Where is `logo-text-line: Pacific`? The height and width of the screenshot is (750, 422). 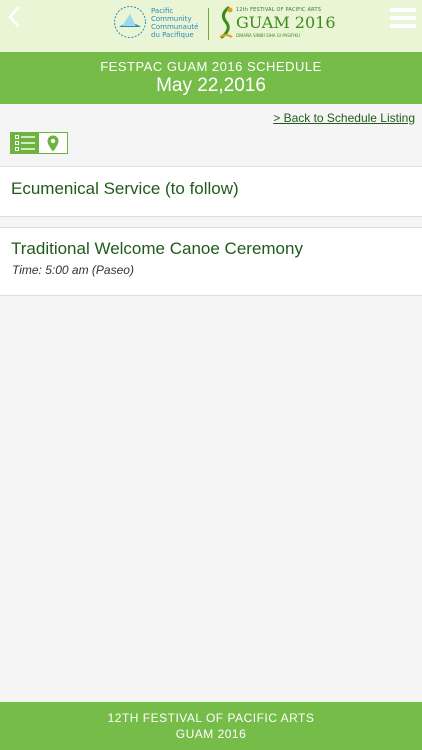
logo-text-line: Pacific is located at coordinates (162, 11).